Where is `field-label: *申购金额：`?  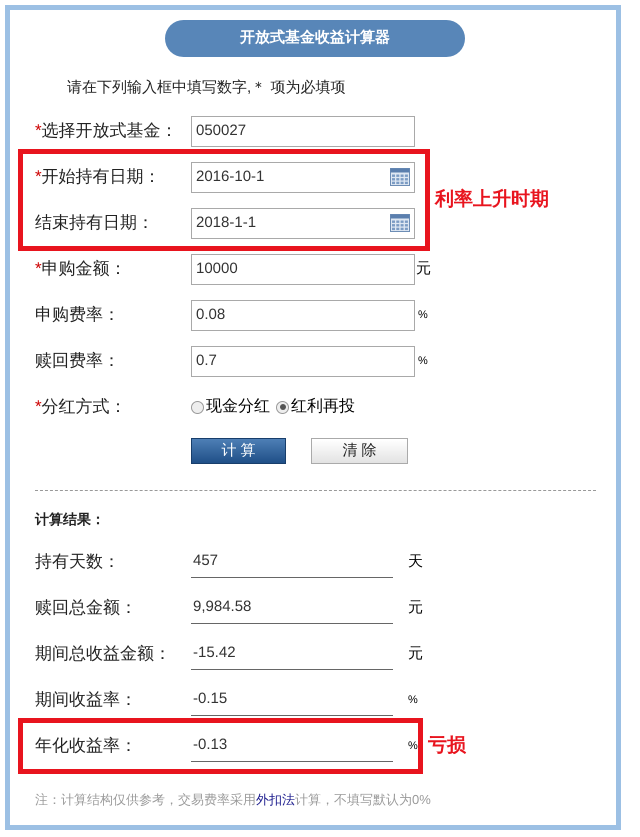
field-label: *申购金额： is located at coordinates (81, 269).